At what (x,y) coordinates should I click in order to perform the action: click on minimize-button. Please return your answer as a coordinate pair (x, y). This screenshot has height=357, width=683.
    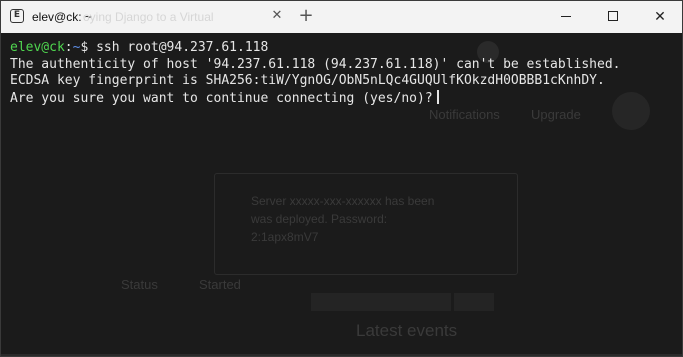
    Looking at the image, I should click on (566, 17).